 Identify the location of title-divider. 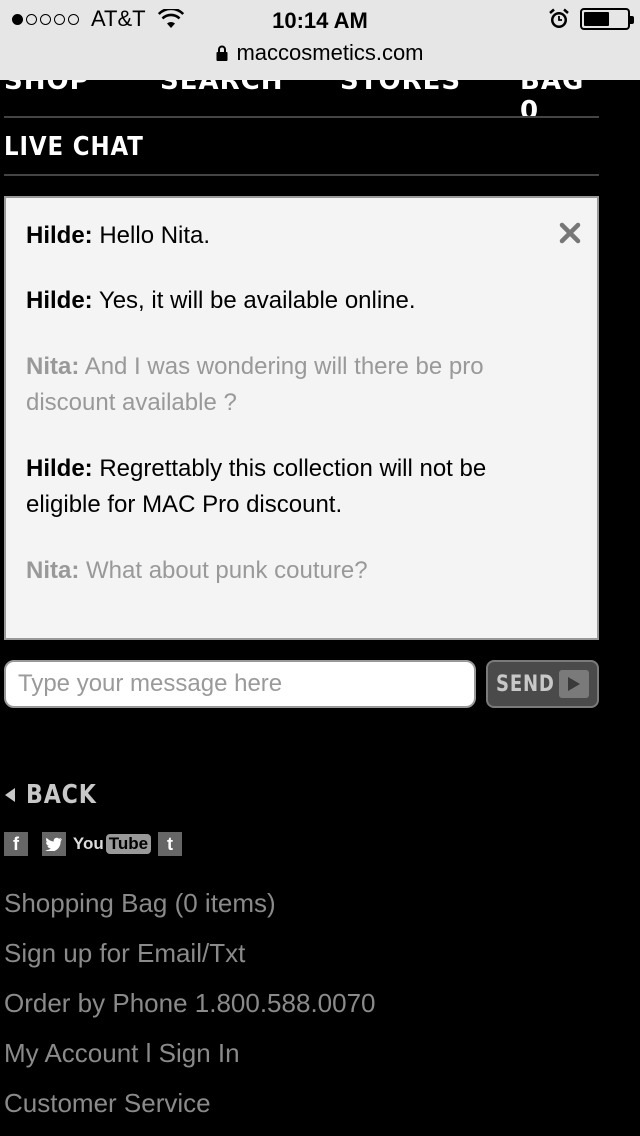
(301, 175).